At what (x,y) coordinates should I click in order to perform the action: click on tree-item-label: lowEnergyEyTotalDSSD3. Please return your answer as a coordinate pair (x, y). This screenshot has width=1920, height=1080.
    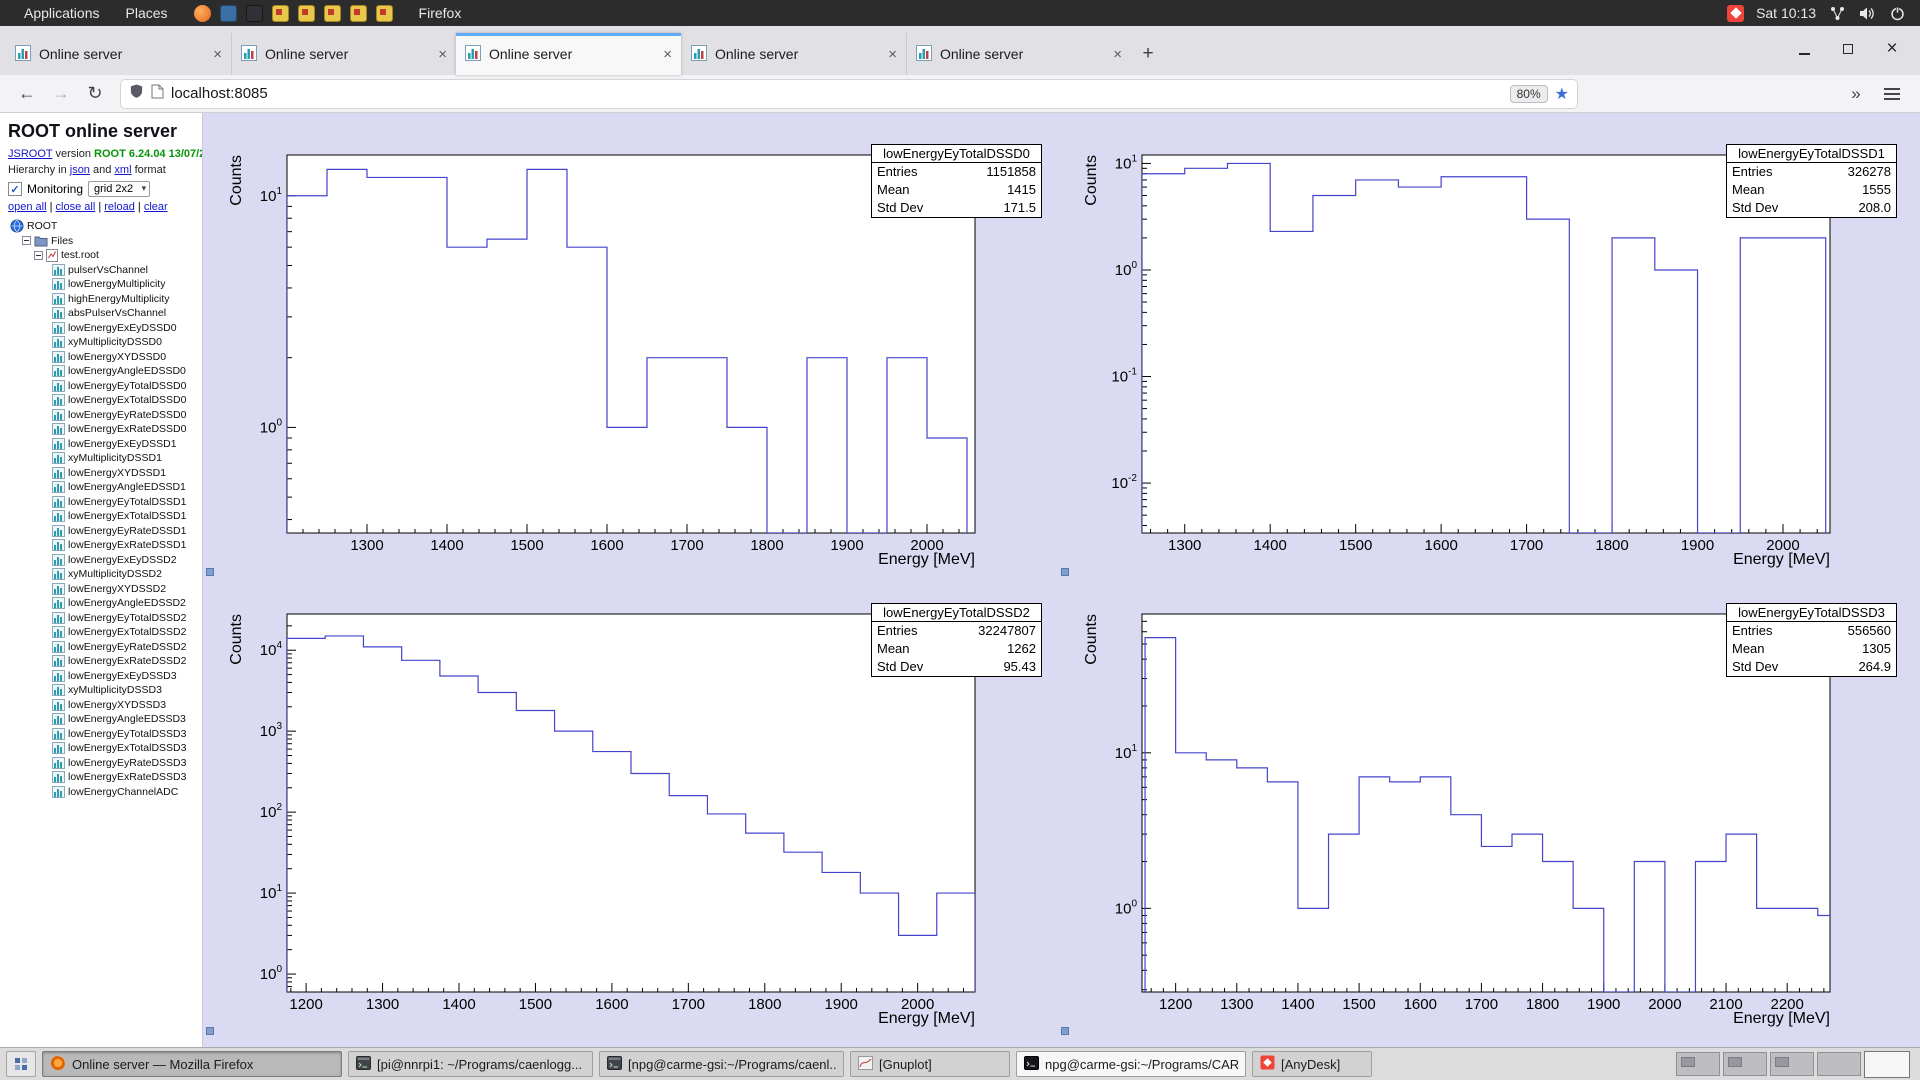
    Looking at the image, I should click on (127, 734).